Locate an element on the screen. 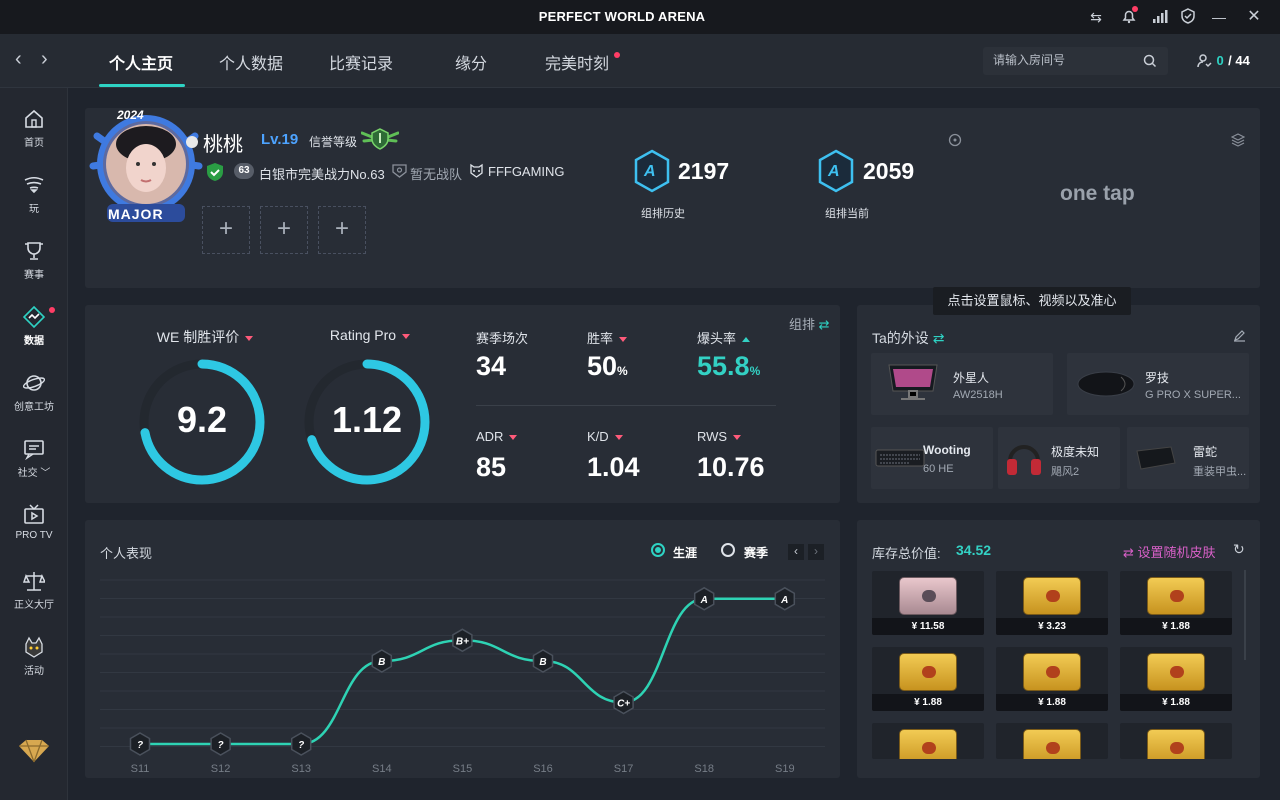 This screenshot has width=1280, height=800. random-skin-button: ⇄ 设置随机皮肤 is located at coordinates (1169, 551).